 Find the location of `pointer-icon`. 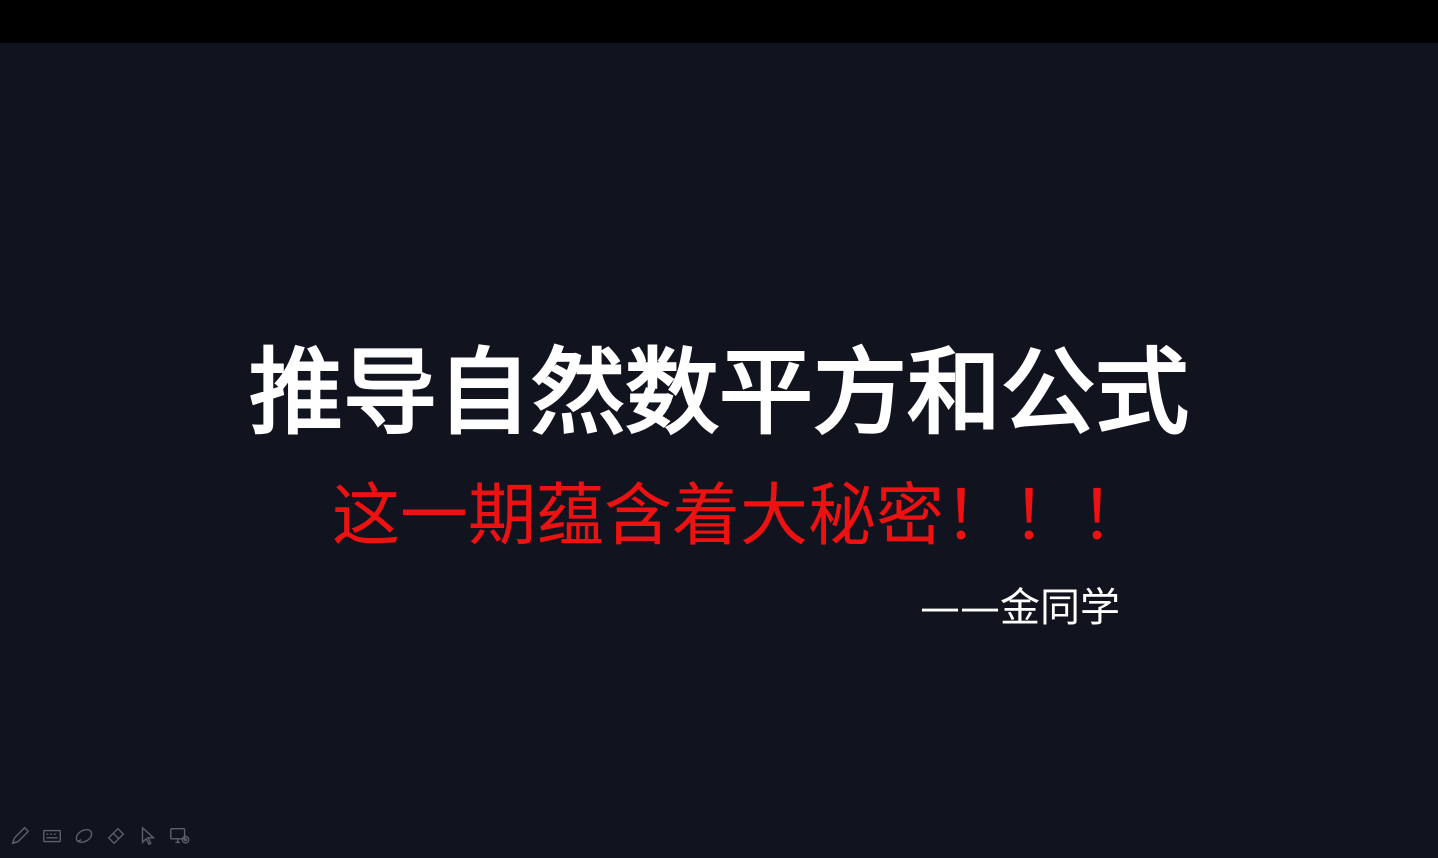

pointer-icon is located at coordinates (148, 836).